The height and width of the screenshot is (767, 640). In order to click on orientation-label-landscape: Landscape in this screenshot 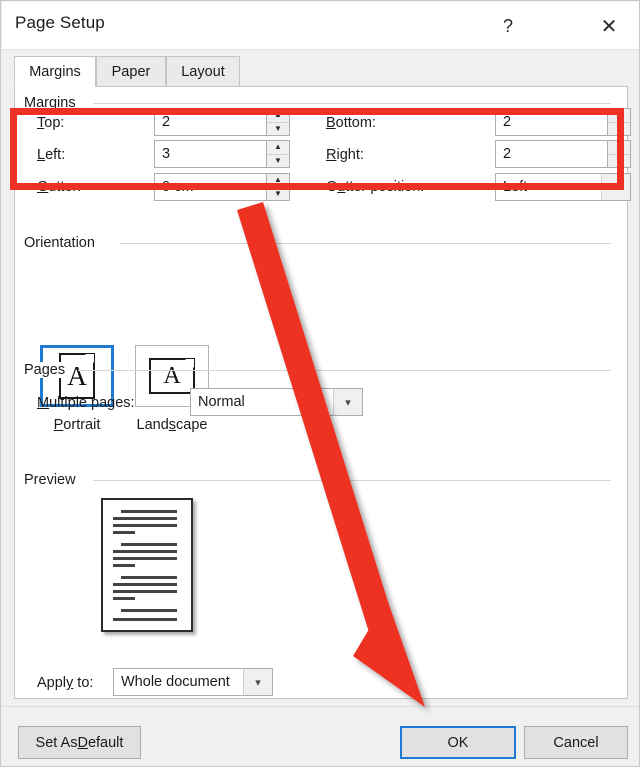, I will do `click(172, 425)`.